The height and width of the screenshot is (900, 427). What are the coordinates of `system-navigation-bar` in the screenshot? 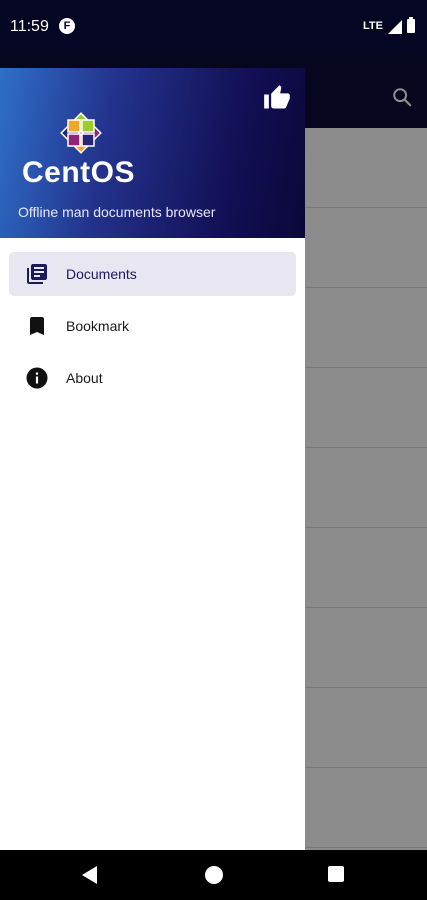 It's located at (213, 875).